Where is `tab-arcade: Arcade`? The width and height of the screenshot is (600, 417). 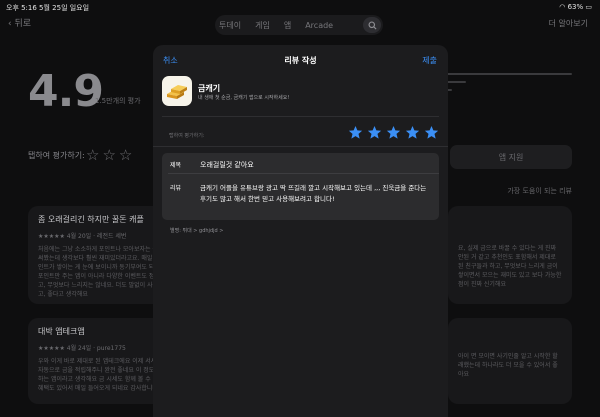 tab-arcade: Arcade is located at coordinates (319, 25).